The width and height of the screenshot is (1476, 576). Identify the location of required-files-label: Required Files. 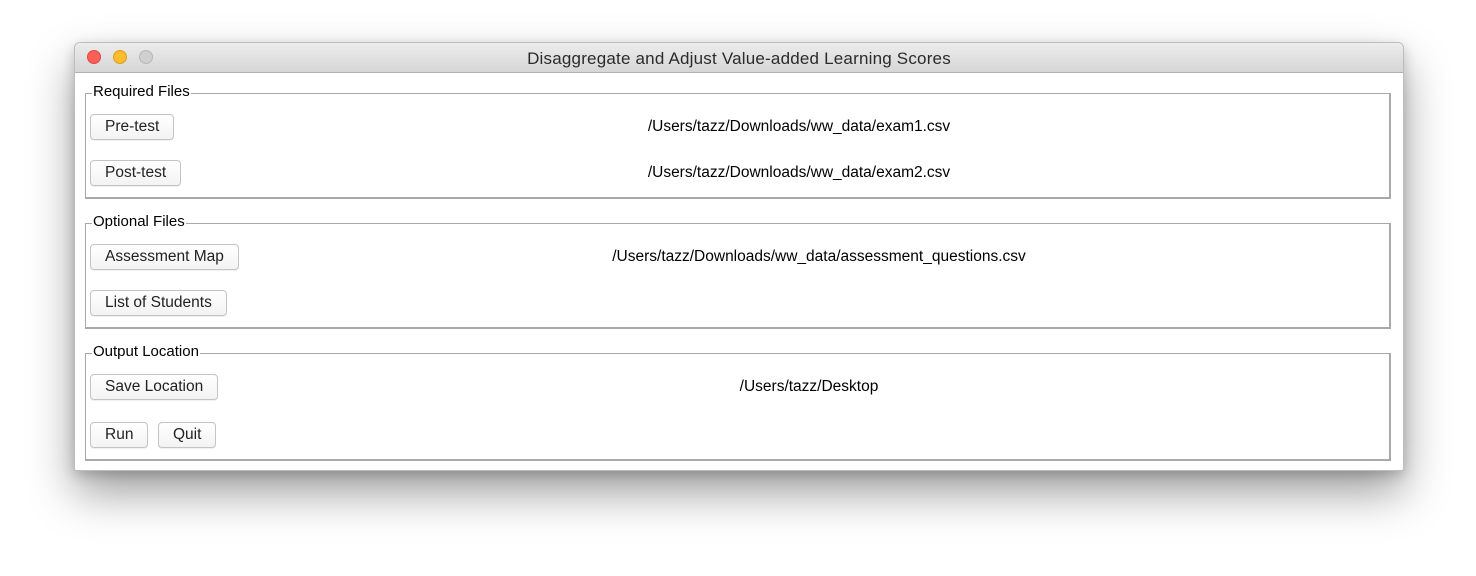
(141, 92).